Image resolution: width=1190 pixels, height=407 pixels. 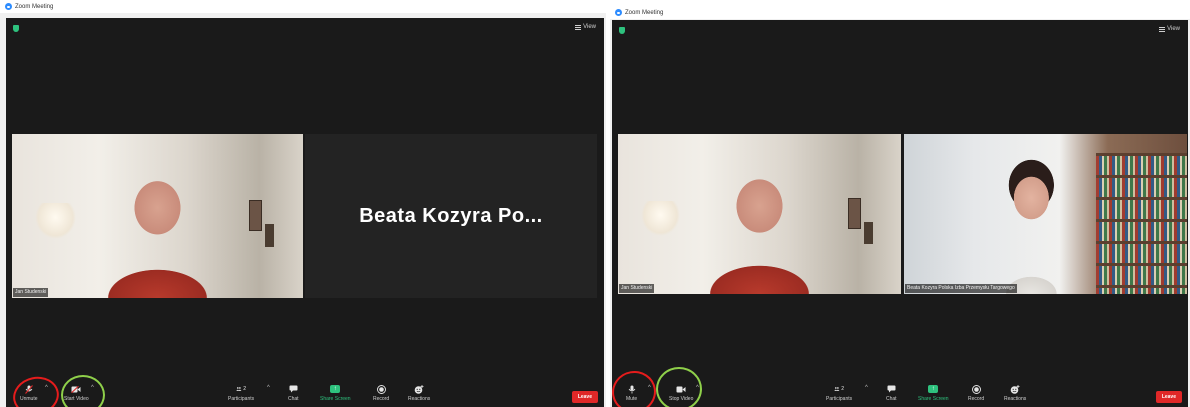 What do you see at coordinates (1141, 223) in the screenshot?
I see `bookshelf` at bounding box center [1141, 223].